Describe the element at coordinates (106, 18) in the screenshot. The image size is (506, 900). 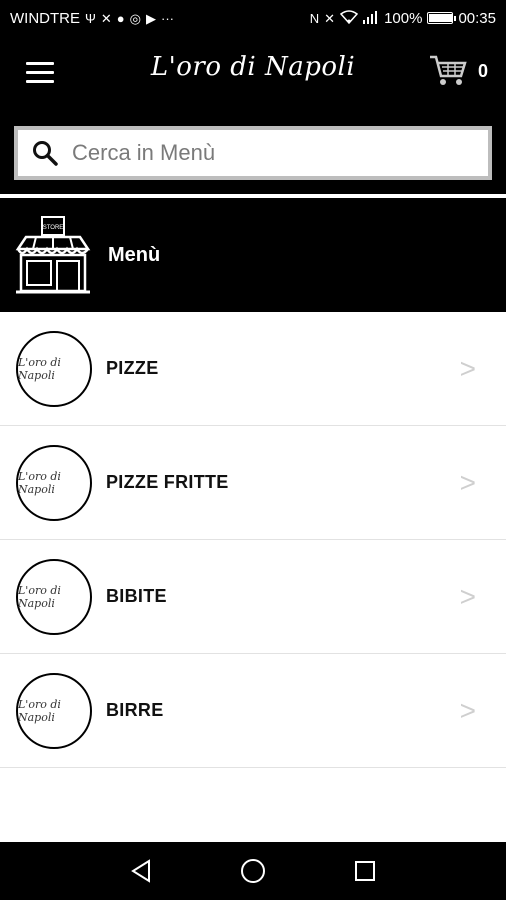
I see `missed-call-icon: ✕` at that location.